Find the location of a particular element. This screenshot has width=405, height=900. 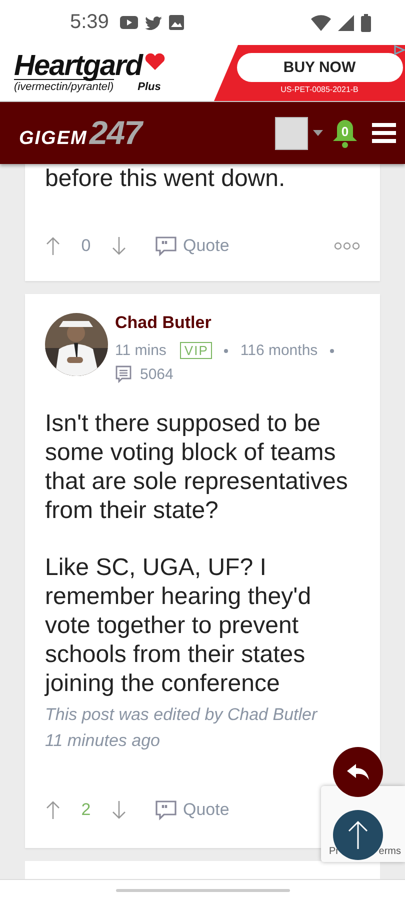

caret-icon is located at coordinates (318, 133).